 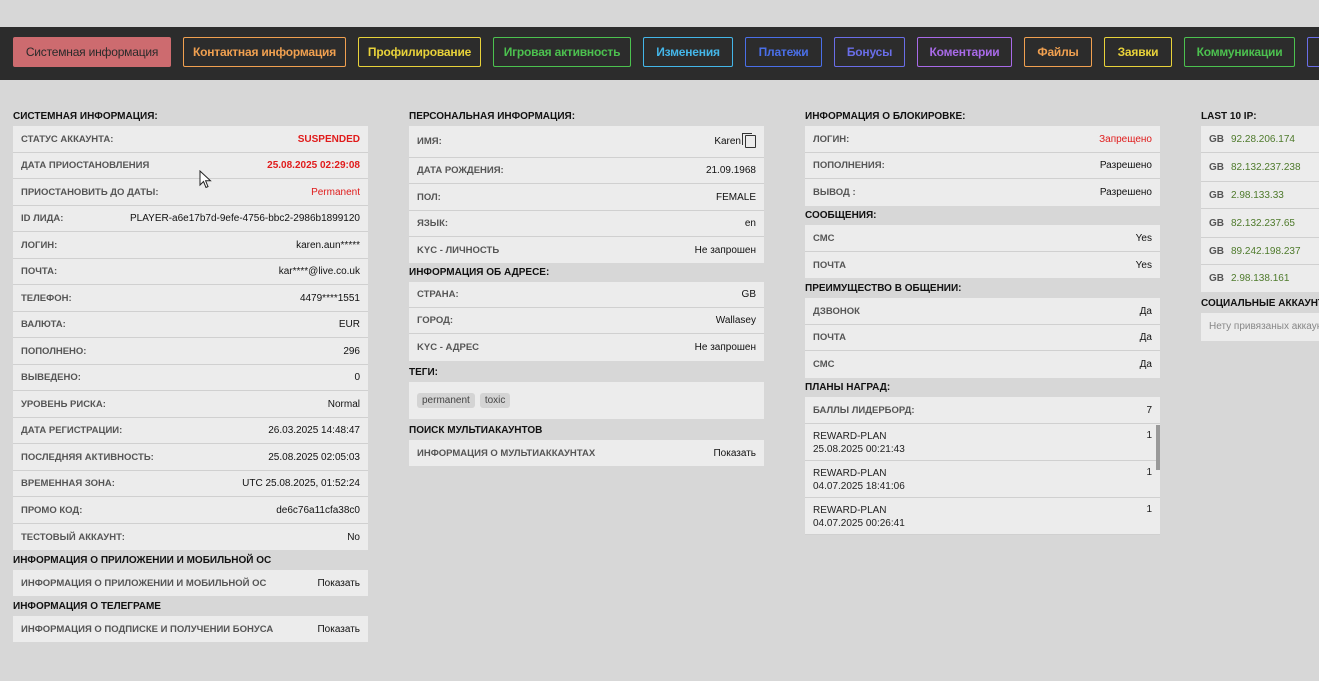 I want to click on tab-contact-info: Контактная информация, so click(x=264, y=52).